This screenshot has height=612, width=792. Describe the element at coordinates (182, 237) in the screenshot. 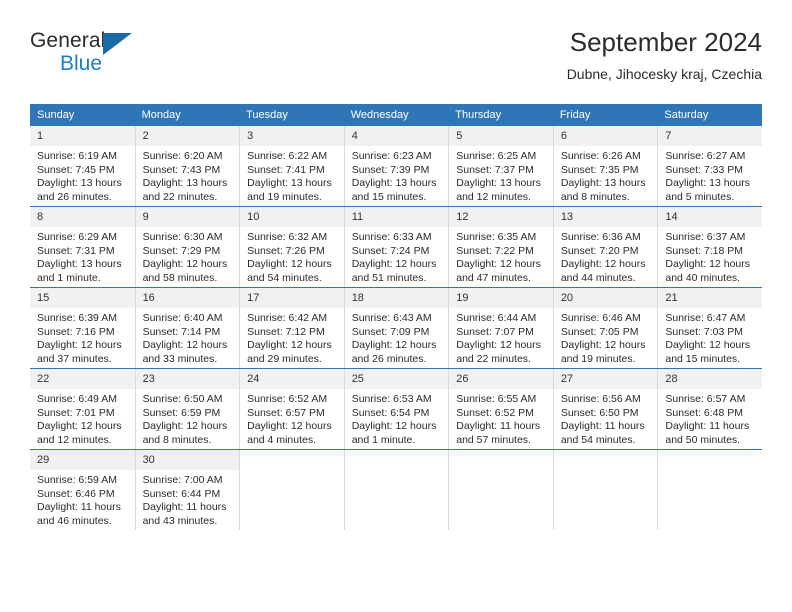

I see `sunrise-time: Sunrise: 6:30 AM` at that location.